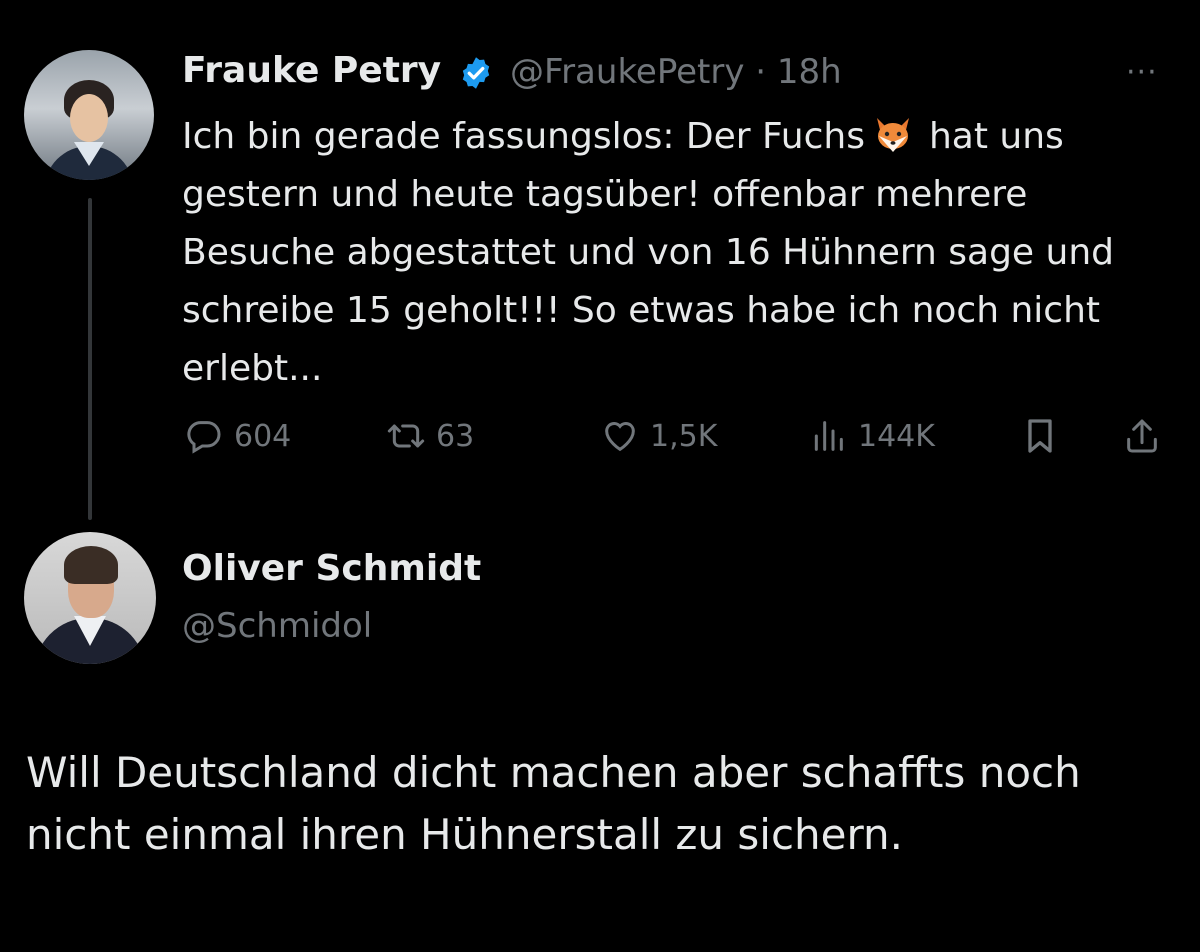 The height and width of the screenshot is (952, 1200). What do you see at coordinates (277, 626) in the screenshot?
I see `reply-author-handle: @Schmidol` at bounding box center [277, 626].